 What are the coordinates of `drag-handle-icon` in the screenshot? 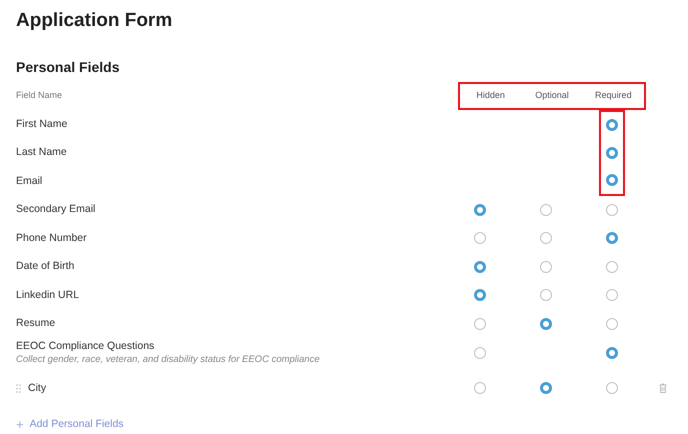 It's located at (18, 388).